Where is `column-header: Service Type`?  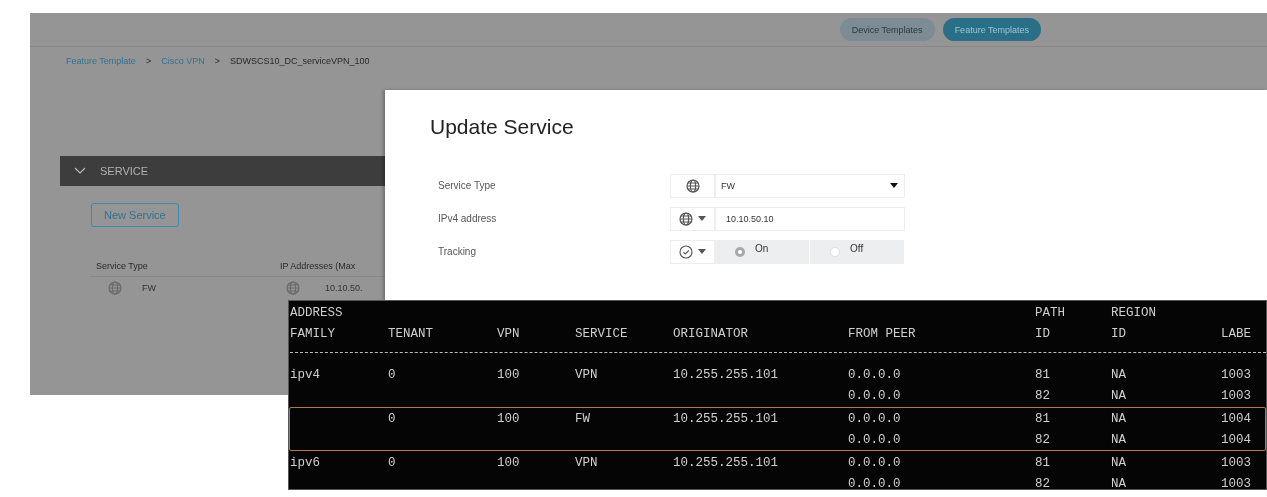
column-header: Service Type is located at coordinates (122, 266).